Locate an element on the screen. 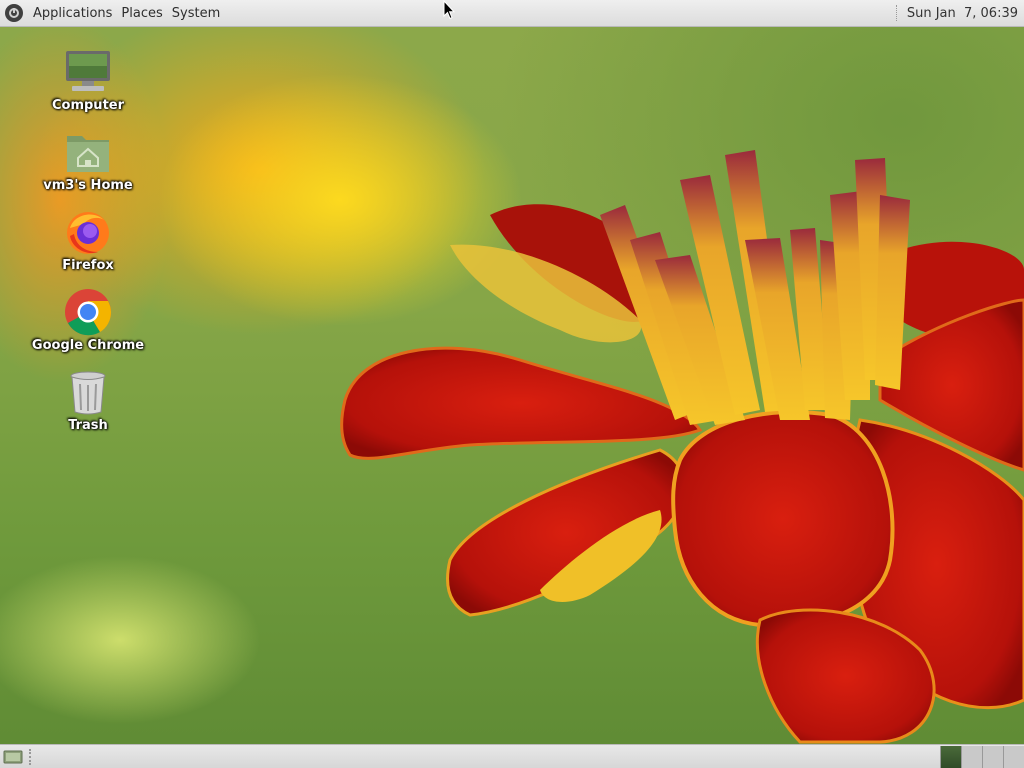 The height and width of the screenshot is (768, 1024). desktop-icon-label: Computer is located at coordinates (88, 105).